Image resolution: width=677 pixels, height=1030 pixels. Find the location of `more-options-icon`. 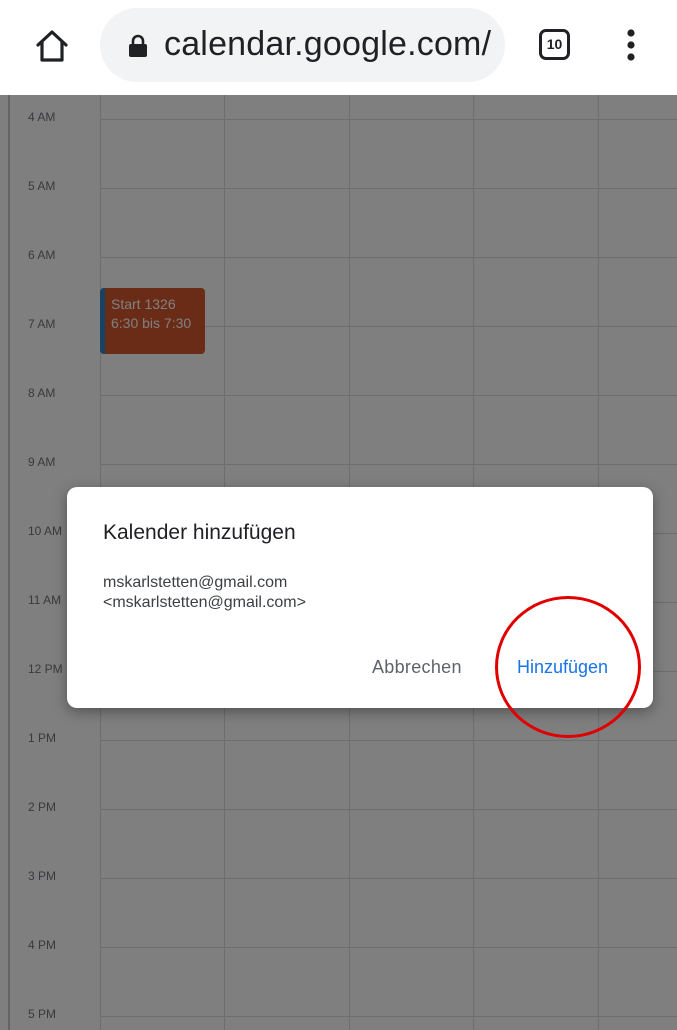

more-options-icon is located at coordinates (631, 45).